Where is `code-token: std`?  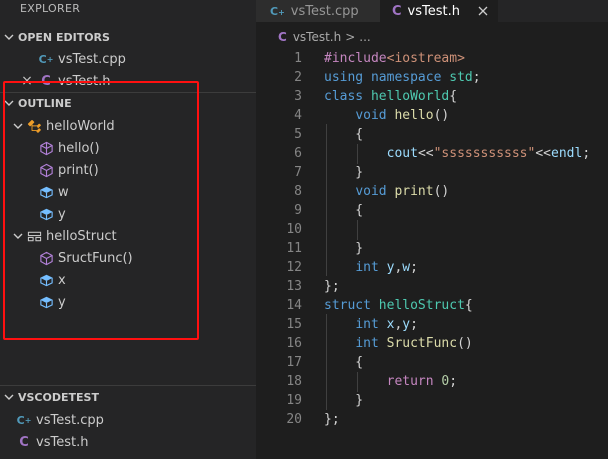 code-token: std is located at coordinates (461, 77).